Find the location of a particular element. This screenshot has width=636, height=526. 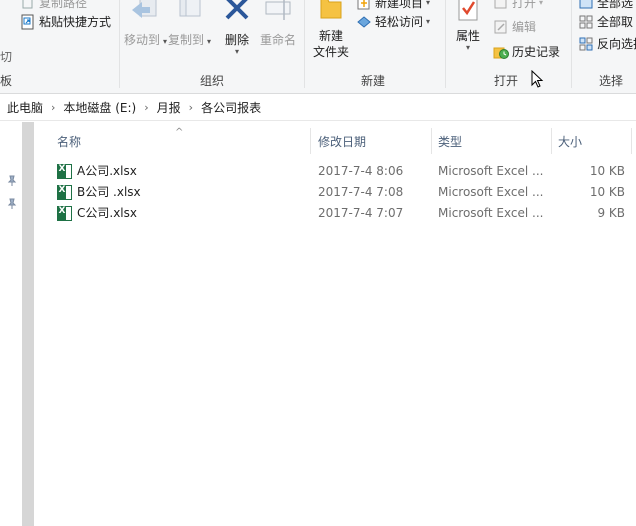

column-header-date: 修改日期 is located at coordinates (342, 142).